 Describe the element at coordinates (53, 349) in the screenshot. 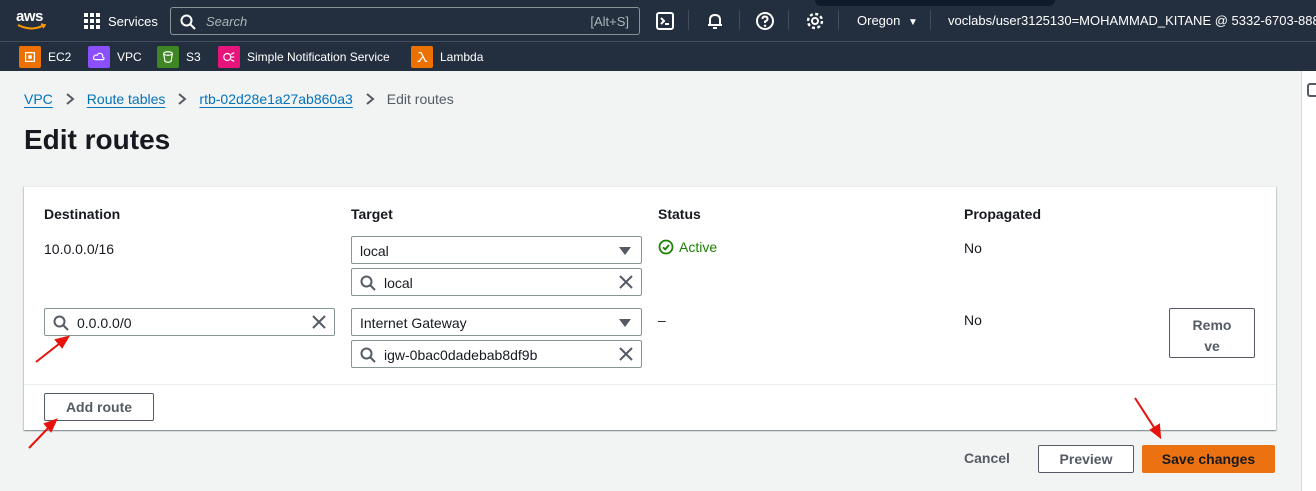

I see `arrow-to-destination` at that location.